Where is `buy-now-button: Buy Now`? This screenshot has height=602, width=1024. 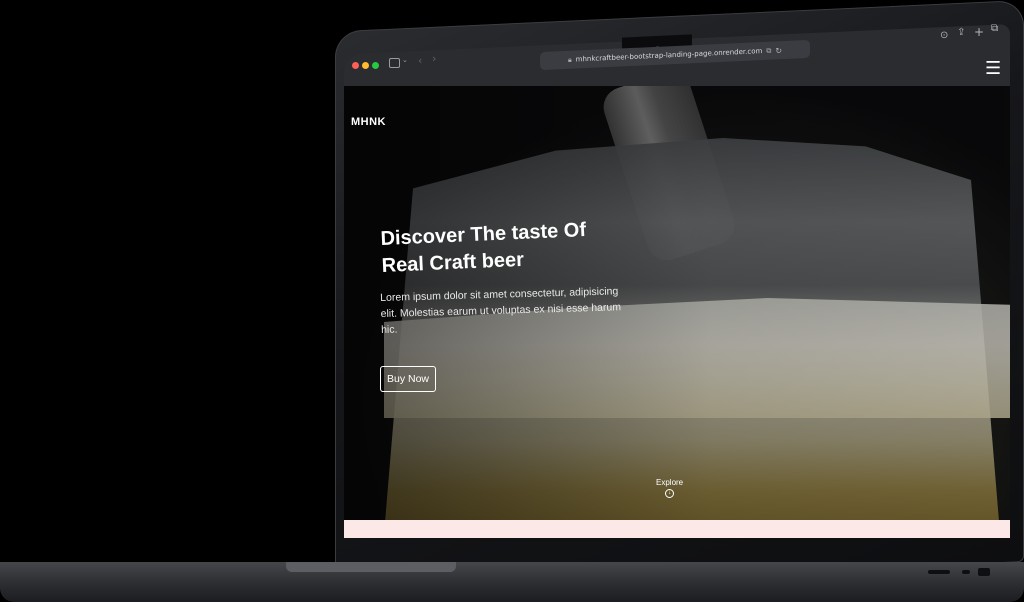
buy-now-button: Buy Now is located at coordinates (408, 379).